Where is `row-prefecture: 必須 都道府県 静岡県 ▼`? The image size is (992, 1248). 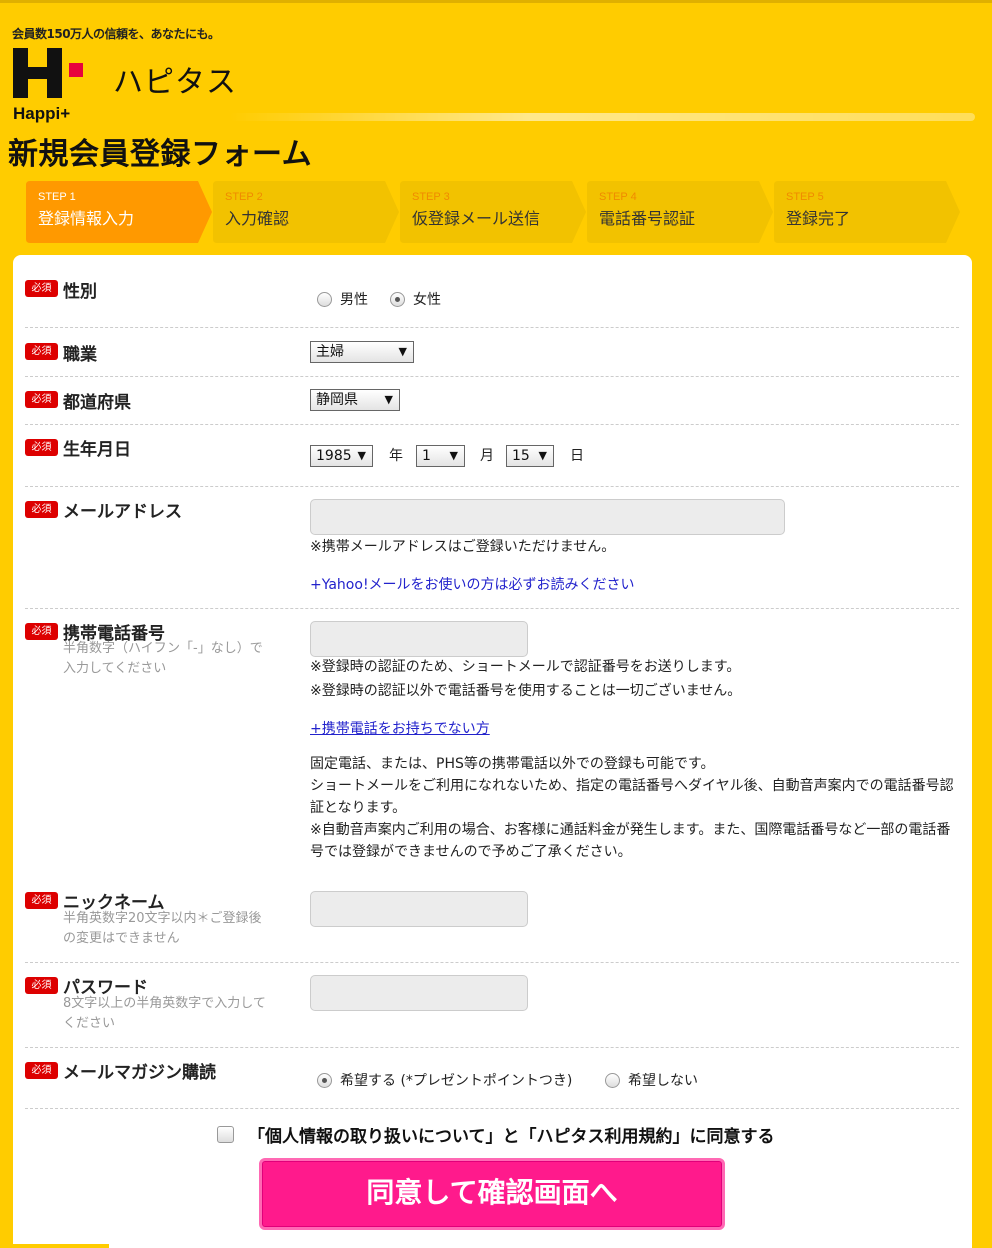
row-prefecture: 必須 都道府県 静岡県 ▼ is located at coordinates (492, 401).